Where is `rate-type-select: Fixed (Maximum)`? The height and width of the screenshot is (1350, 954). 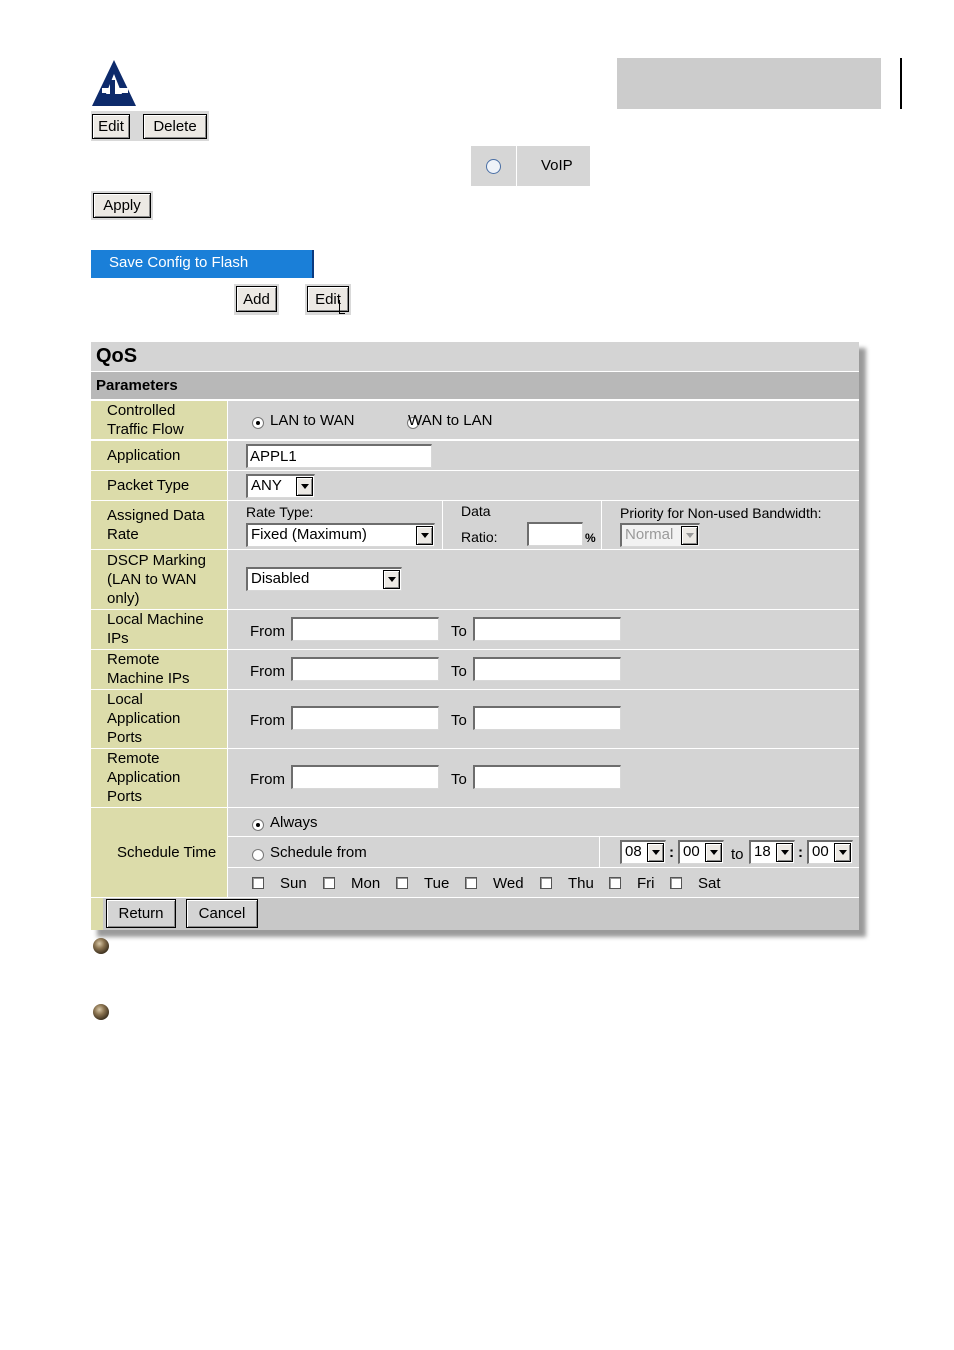
rate-type-select: Fixed (Maximum) is located at coordinates (340, 535).